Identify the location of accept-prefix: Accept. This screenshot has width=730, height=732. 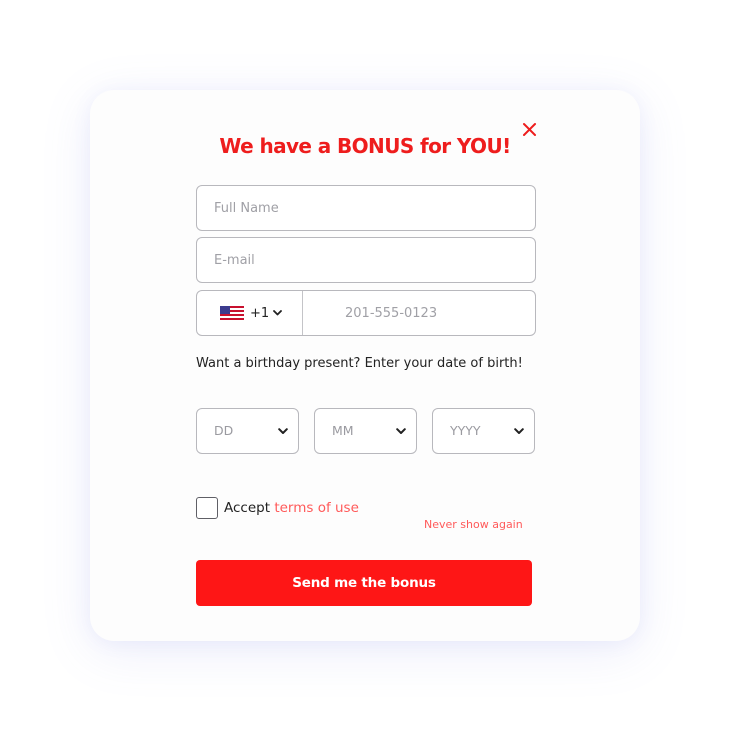
(247, 508).